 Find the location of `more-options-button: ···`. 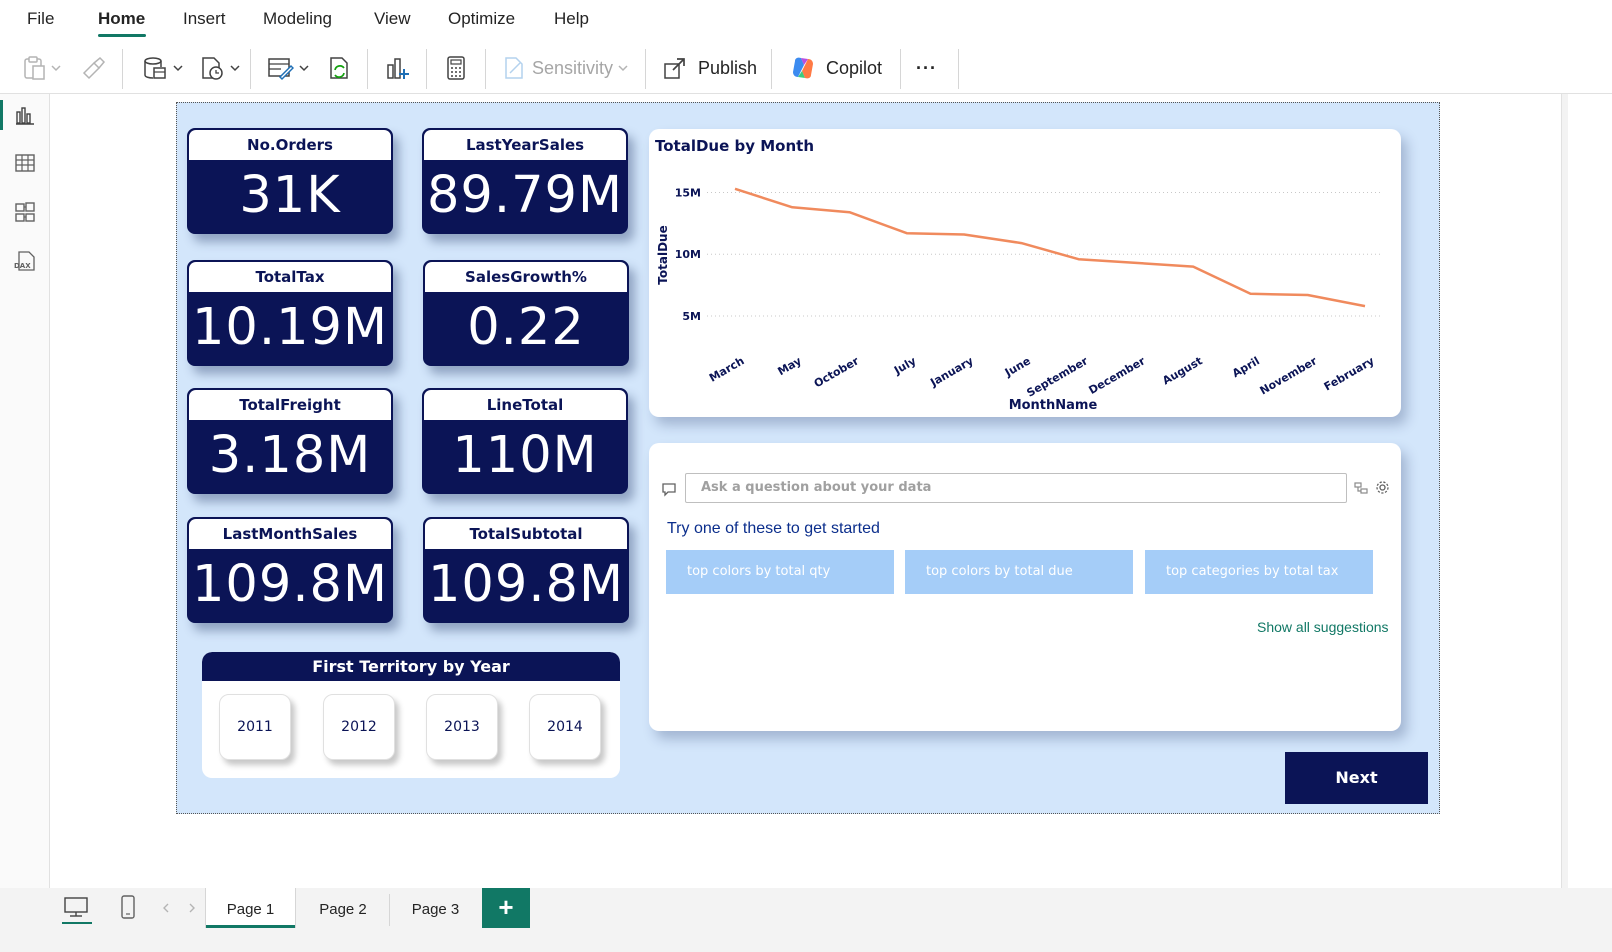

more-options-button: ··· is located at coordinates (926, 68).